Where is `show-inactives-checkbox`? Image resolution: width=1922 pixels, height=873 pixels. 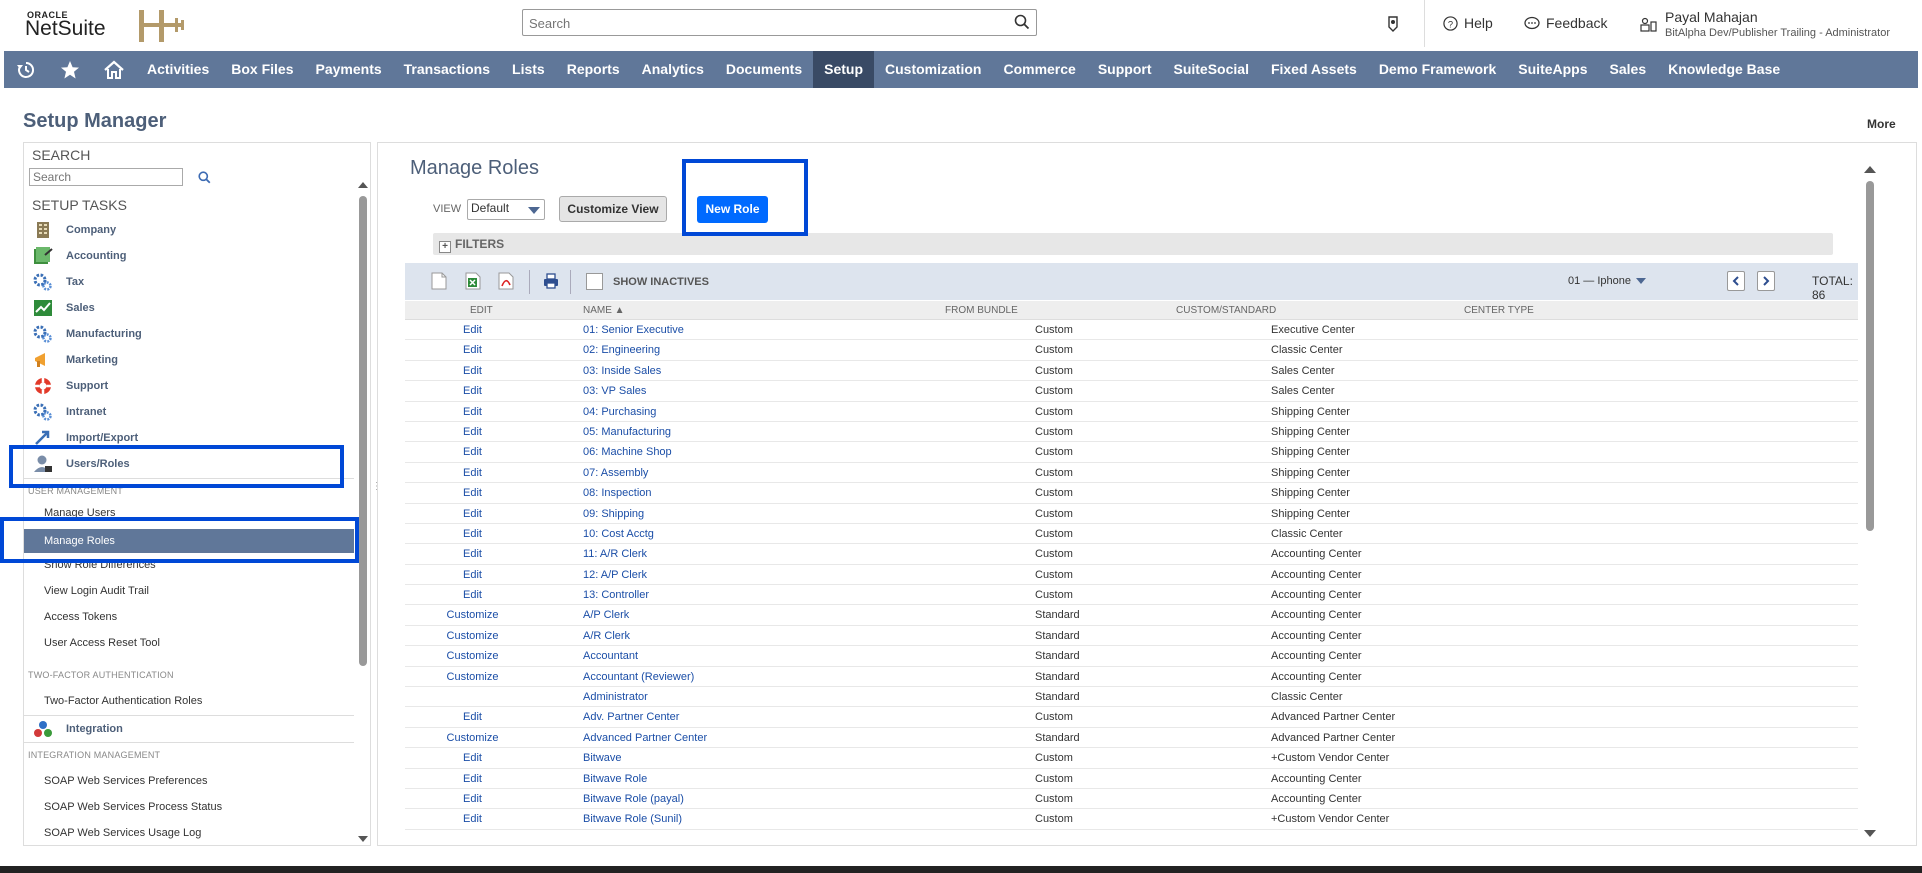 show-inactives-checkbox is located at coordinates (594, 281).